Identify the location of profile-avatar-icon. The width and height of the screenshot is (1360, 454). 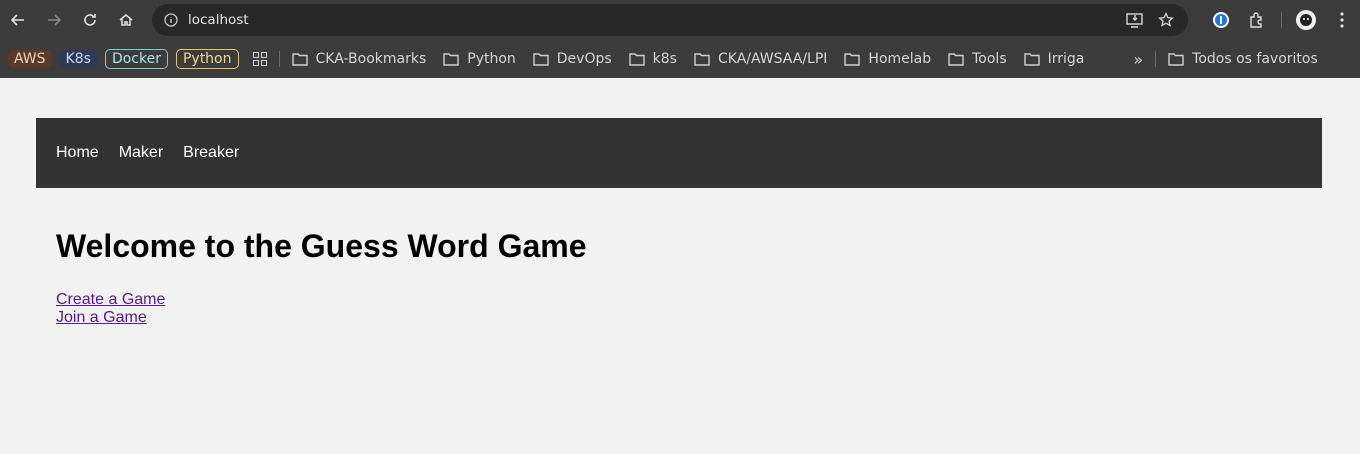
(1306, 20).